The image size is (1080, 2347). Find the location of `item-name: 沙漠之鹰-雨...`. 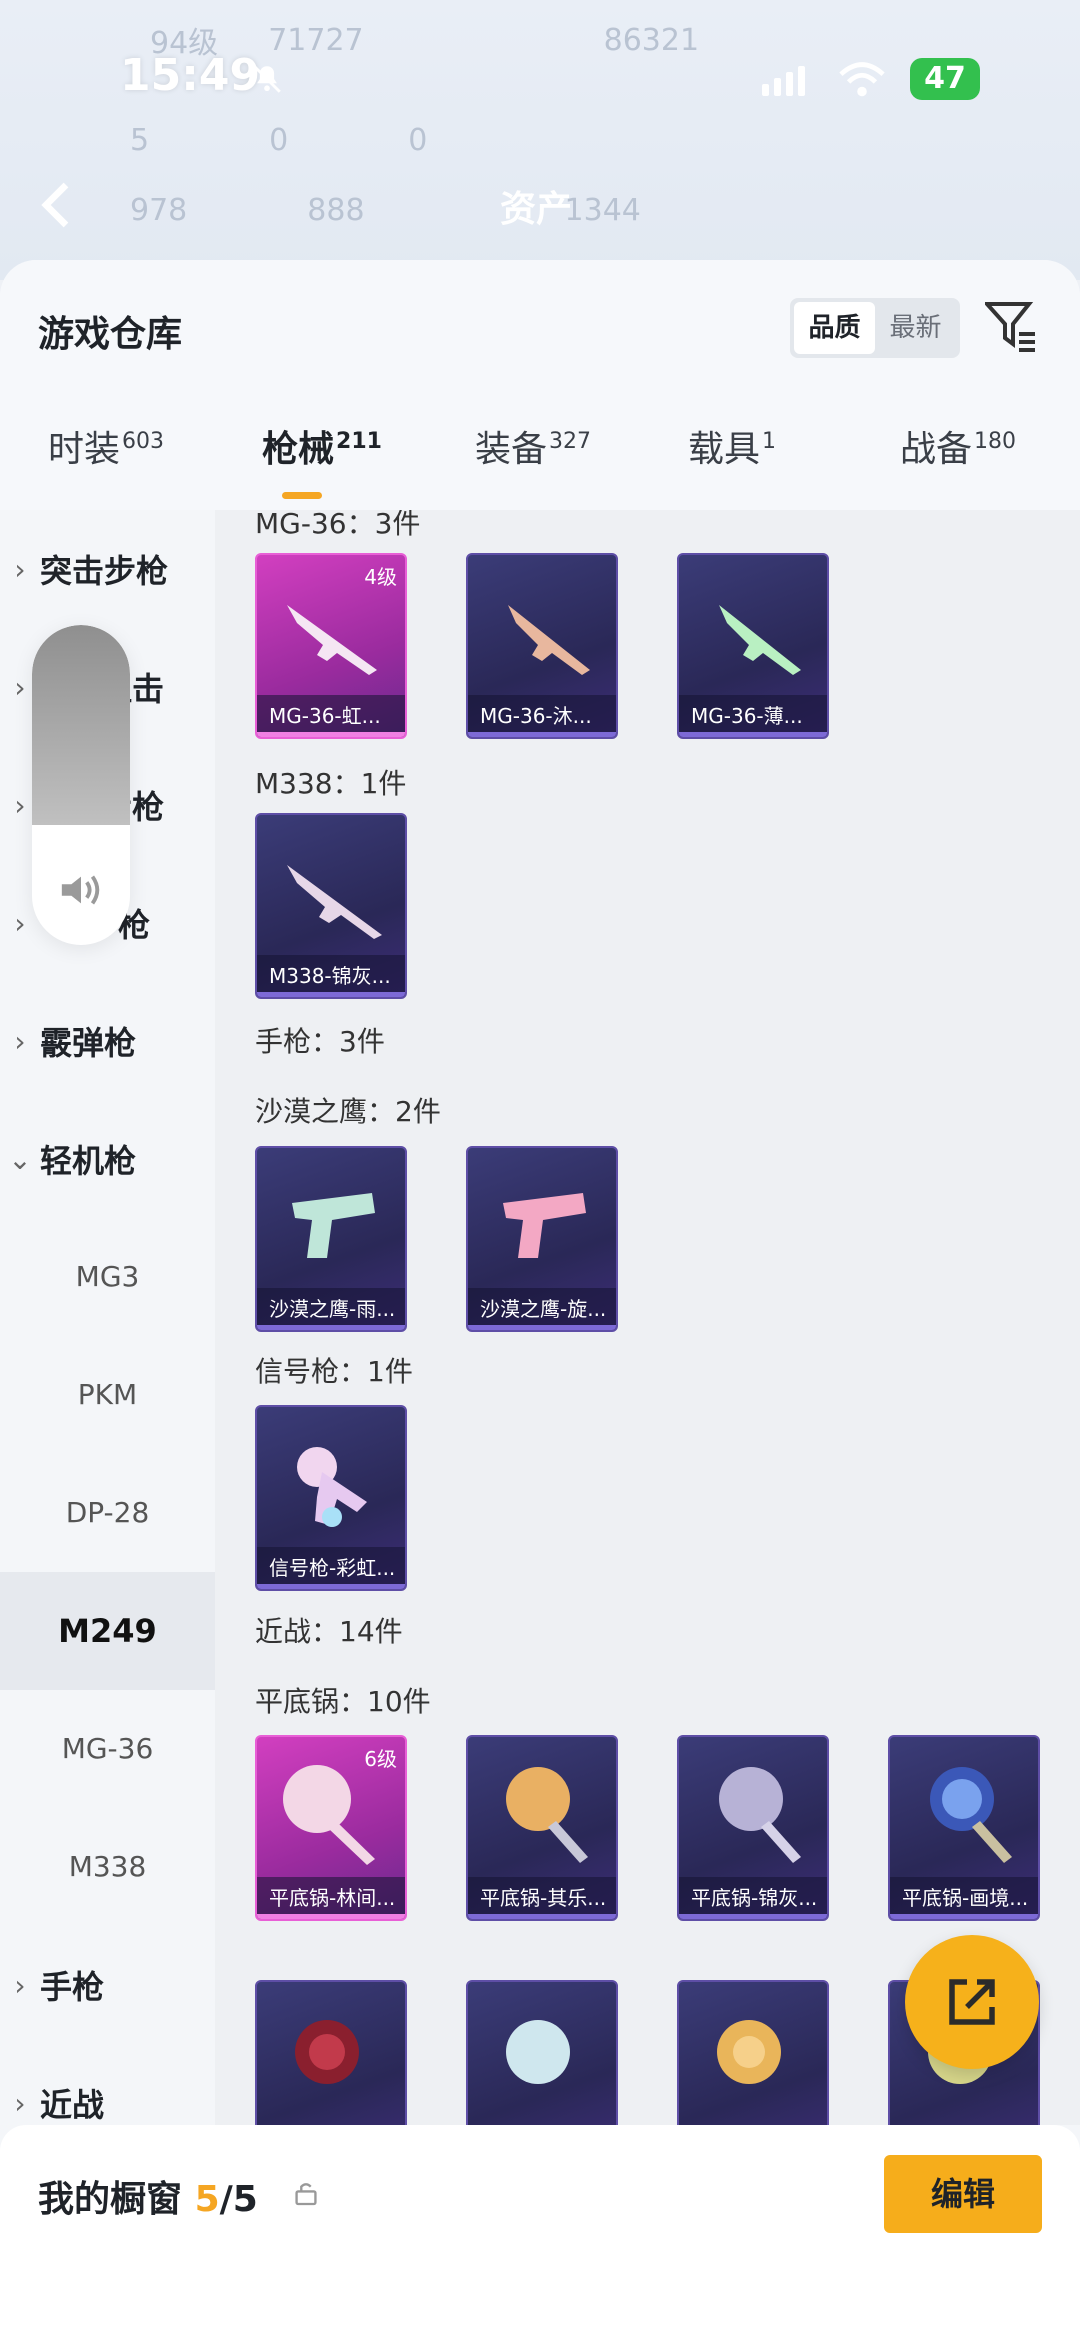

item-name: 沙漠之鹰-雨... is located at coordinates (331, 1309).